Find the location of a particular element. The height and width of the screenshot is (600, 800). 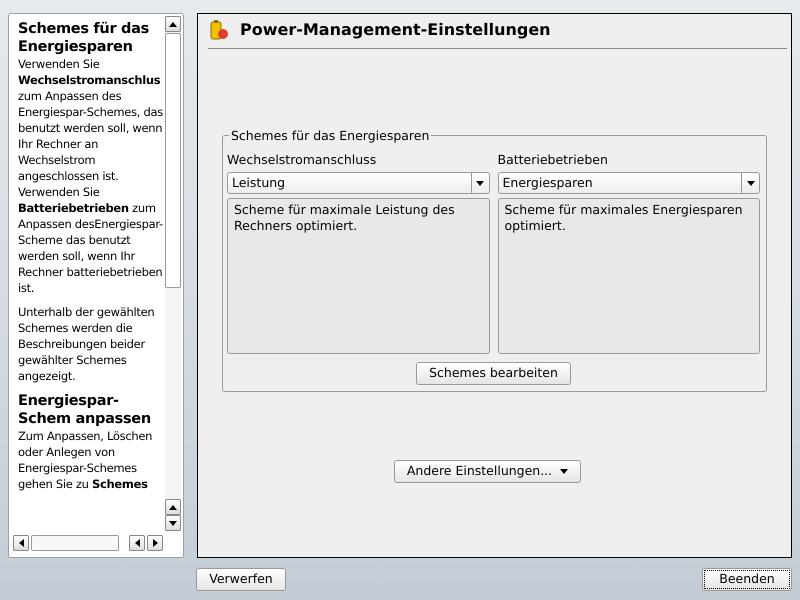

finish-button: Beenden is located at coordinates (747, 579).